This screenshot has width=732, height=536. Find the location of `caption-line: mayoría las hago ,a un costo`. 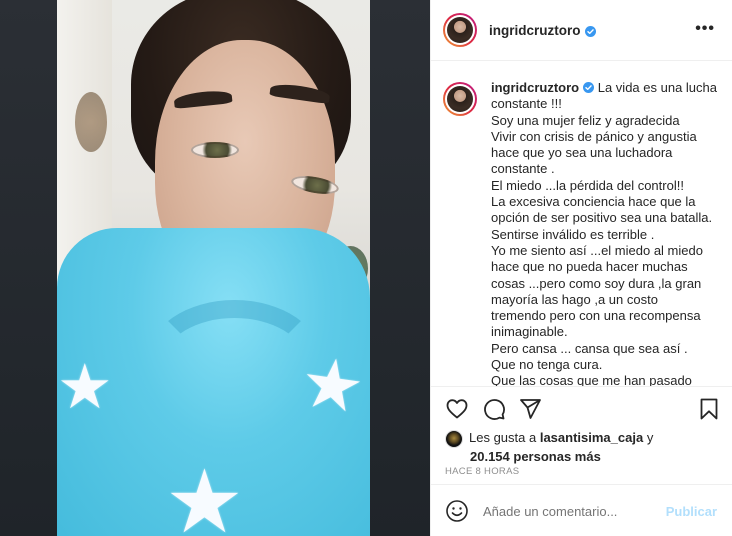

caption-line: mayoría las hago ,a un costo is located at coordinates (574, 299).